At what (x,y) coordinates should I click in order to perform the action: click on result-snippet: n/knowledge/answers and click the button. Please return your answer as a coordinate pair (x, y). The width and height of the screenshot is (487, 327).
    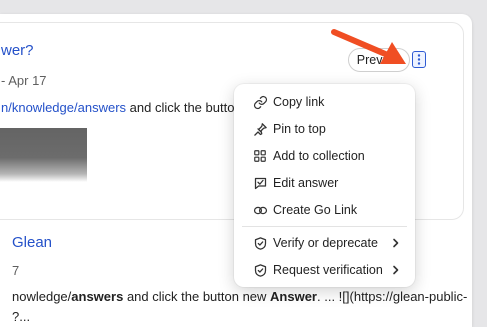
    Looking at the image, I should click on (121, 107).